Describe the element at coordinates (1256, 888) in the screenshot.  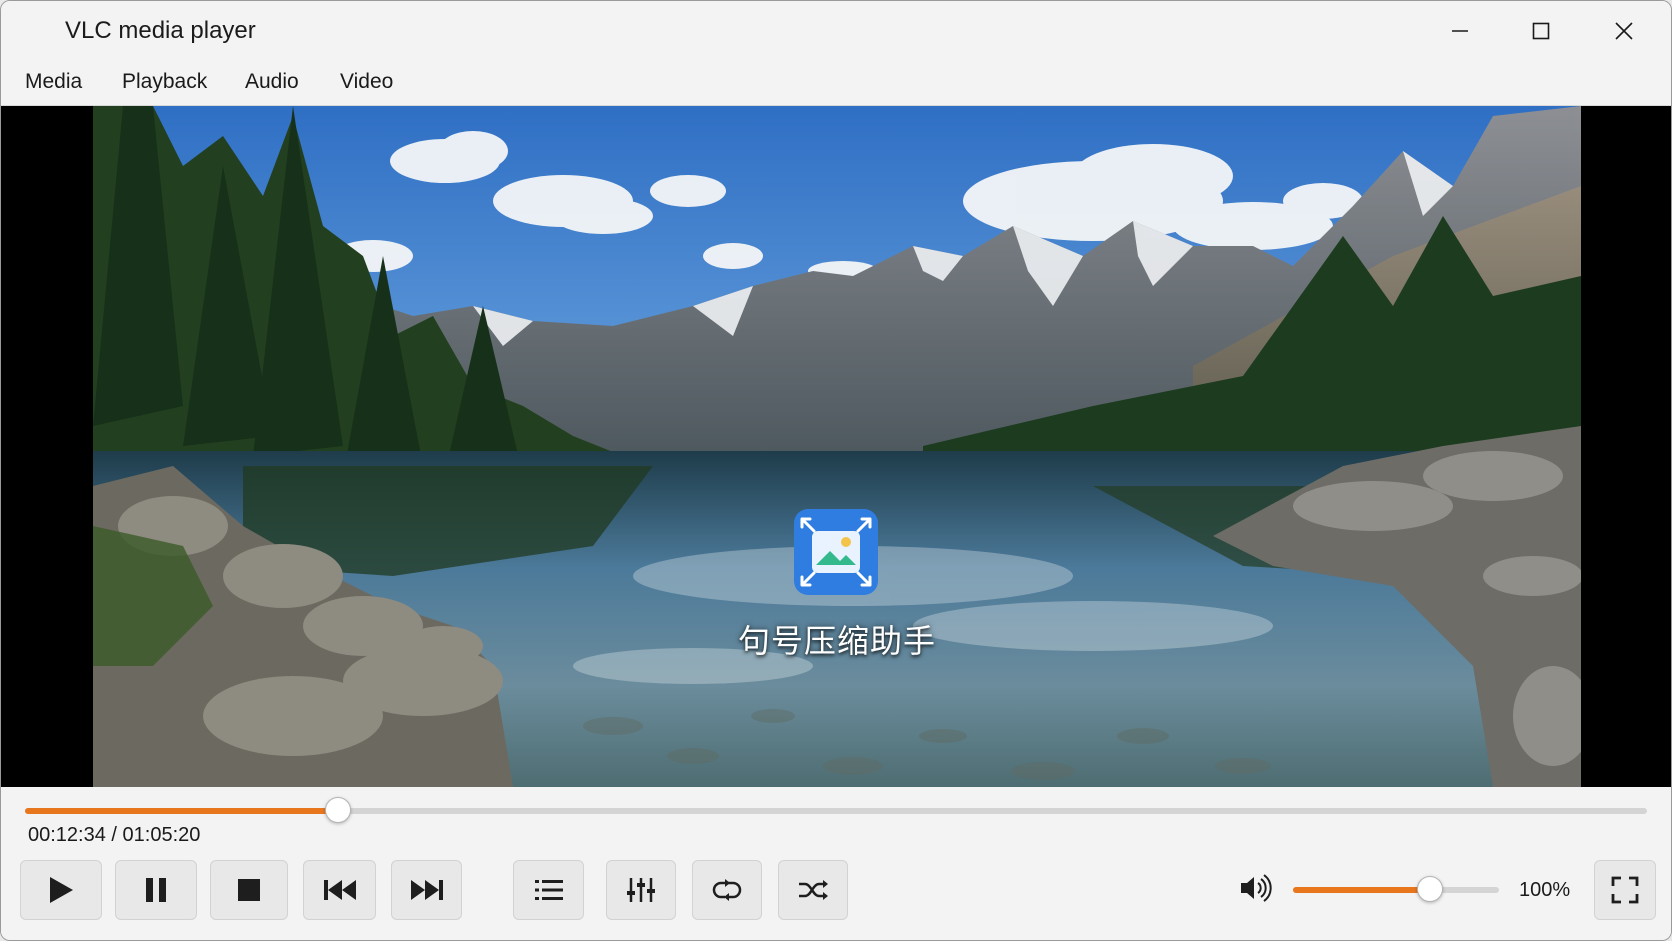
I see `volume-icon` at that location.